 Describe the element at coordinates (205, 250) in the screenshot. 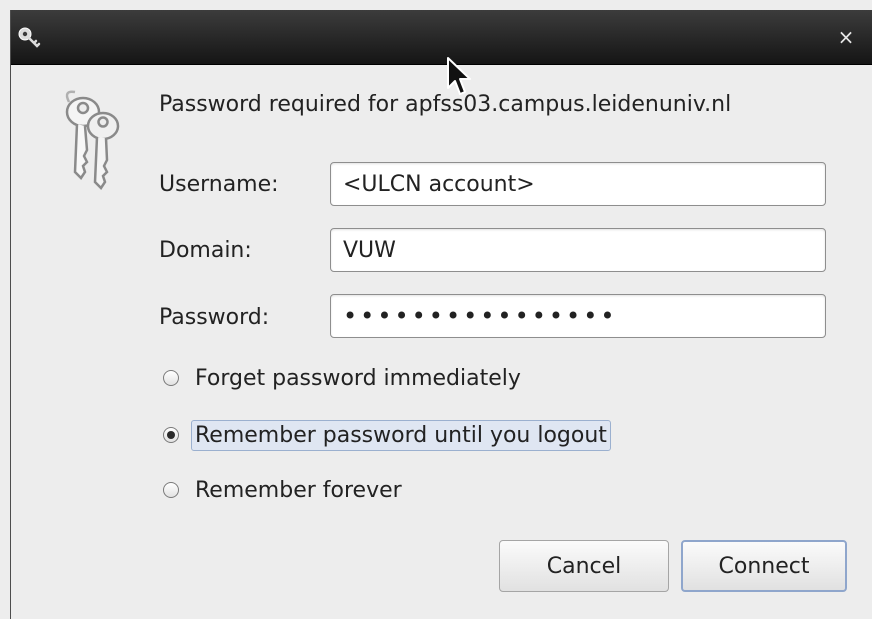

I see `domain-label: Domain:` at that location.